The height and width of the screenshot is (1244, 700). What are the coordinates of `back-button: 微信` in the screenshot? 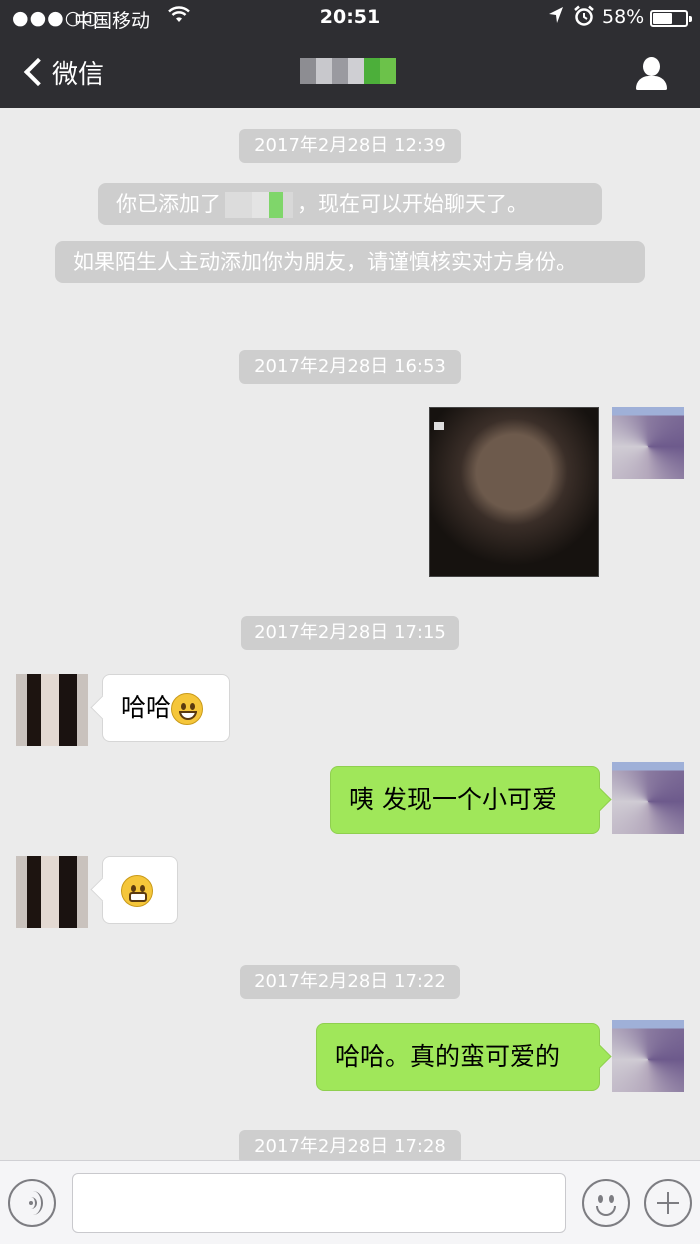 It's located at (61, 72).